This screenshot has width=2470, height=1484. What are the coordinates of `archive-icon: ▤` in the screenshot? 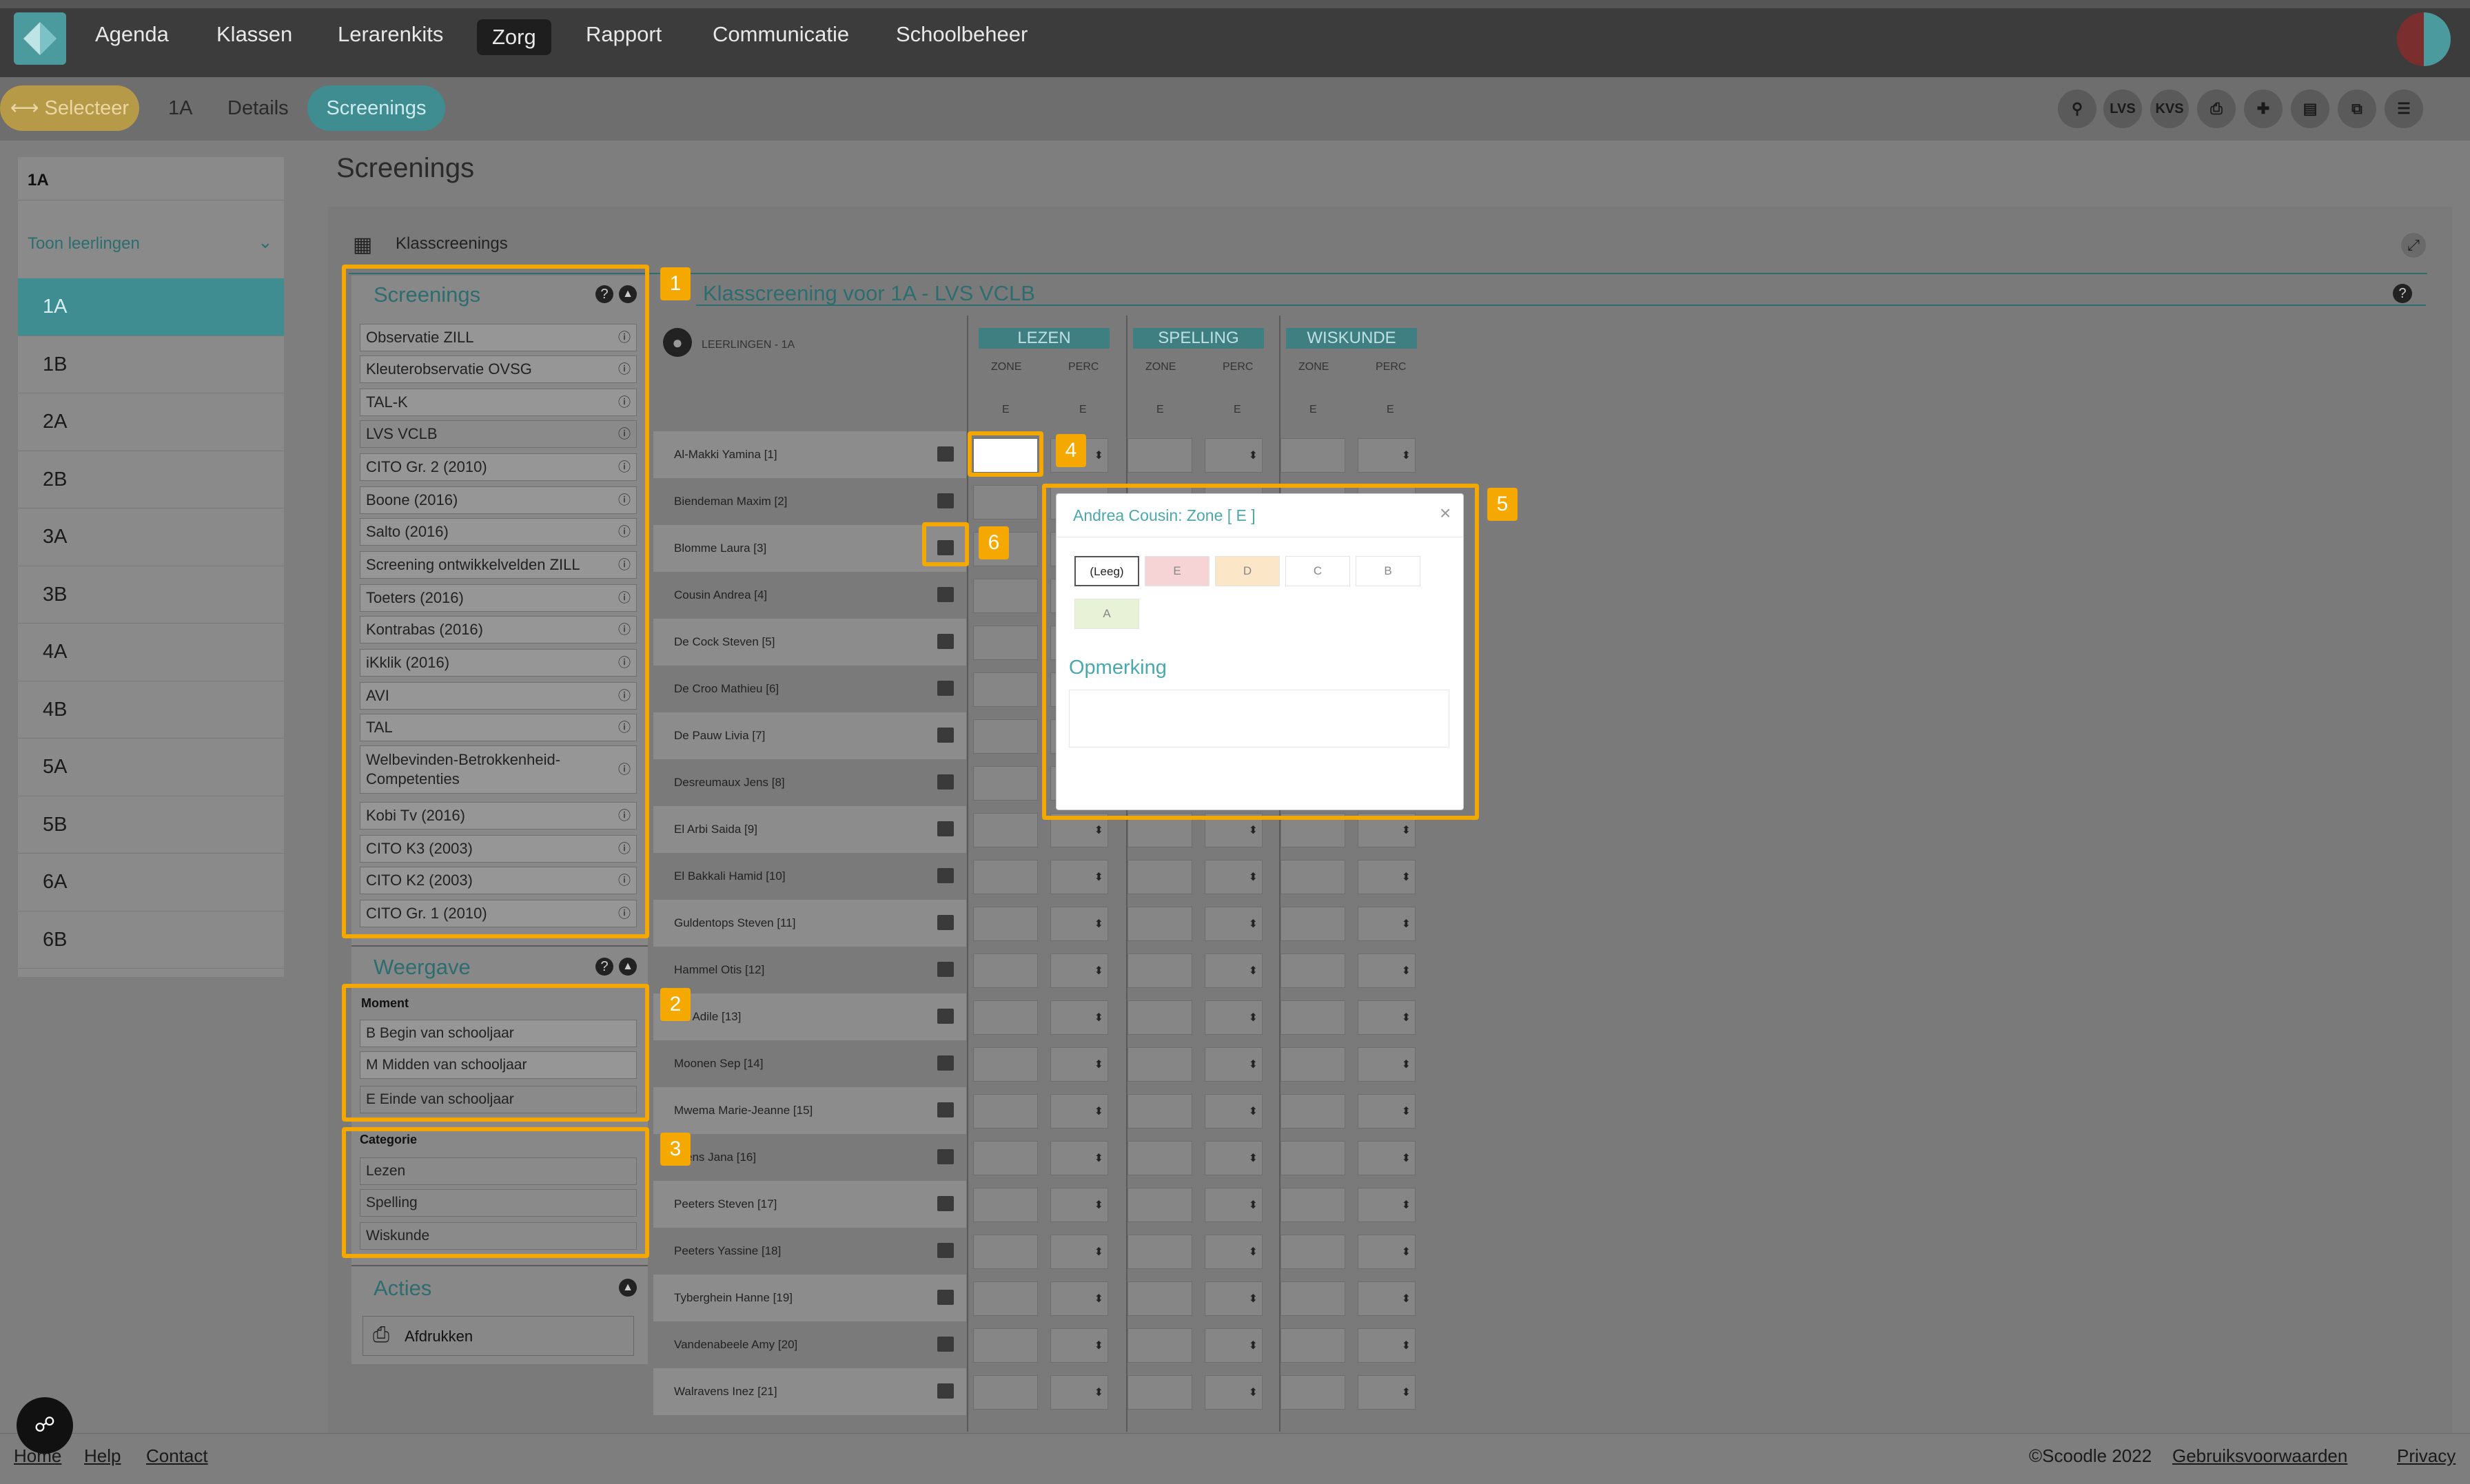 It's located at (2310, 109).